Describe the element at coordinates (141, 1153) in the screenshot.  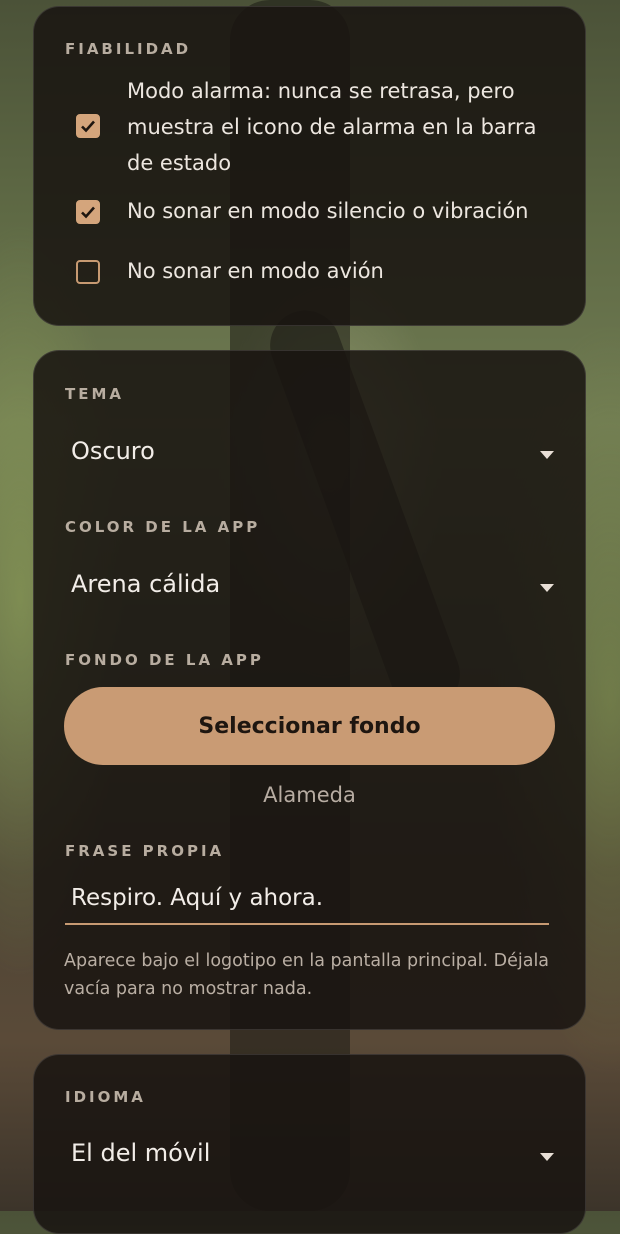
I see `language-dropdown-value: El del móvil` at that location.